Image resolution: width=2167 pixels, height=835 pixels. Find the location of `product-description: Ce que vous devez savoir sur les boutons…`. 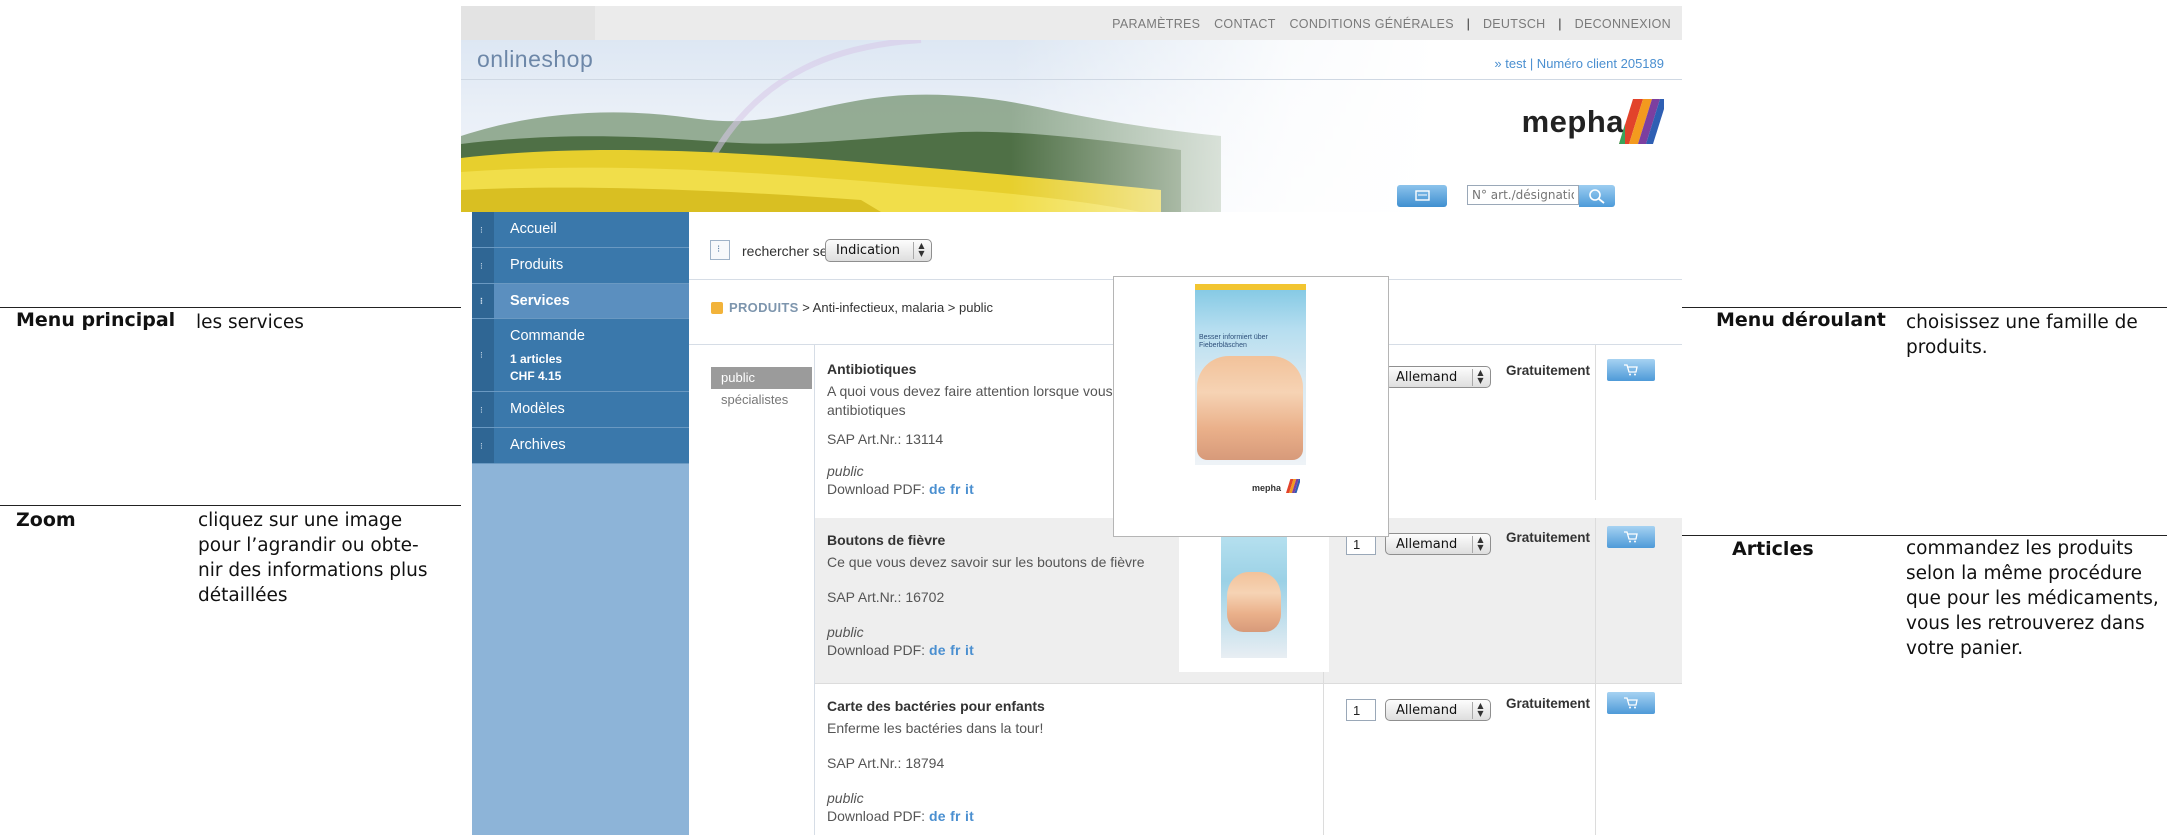

product-description: Ce que vous devez savoir sur les boutons… is located at coordinates (986, 562).